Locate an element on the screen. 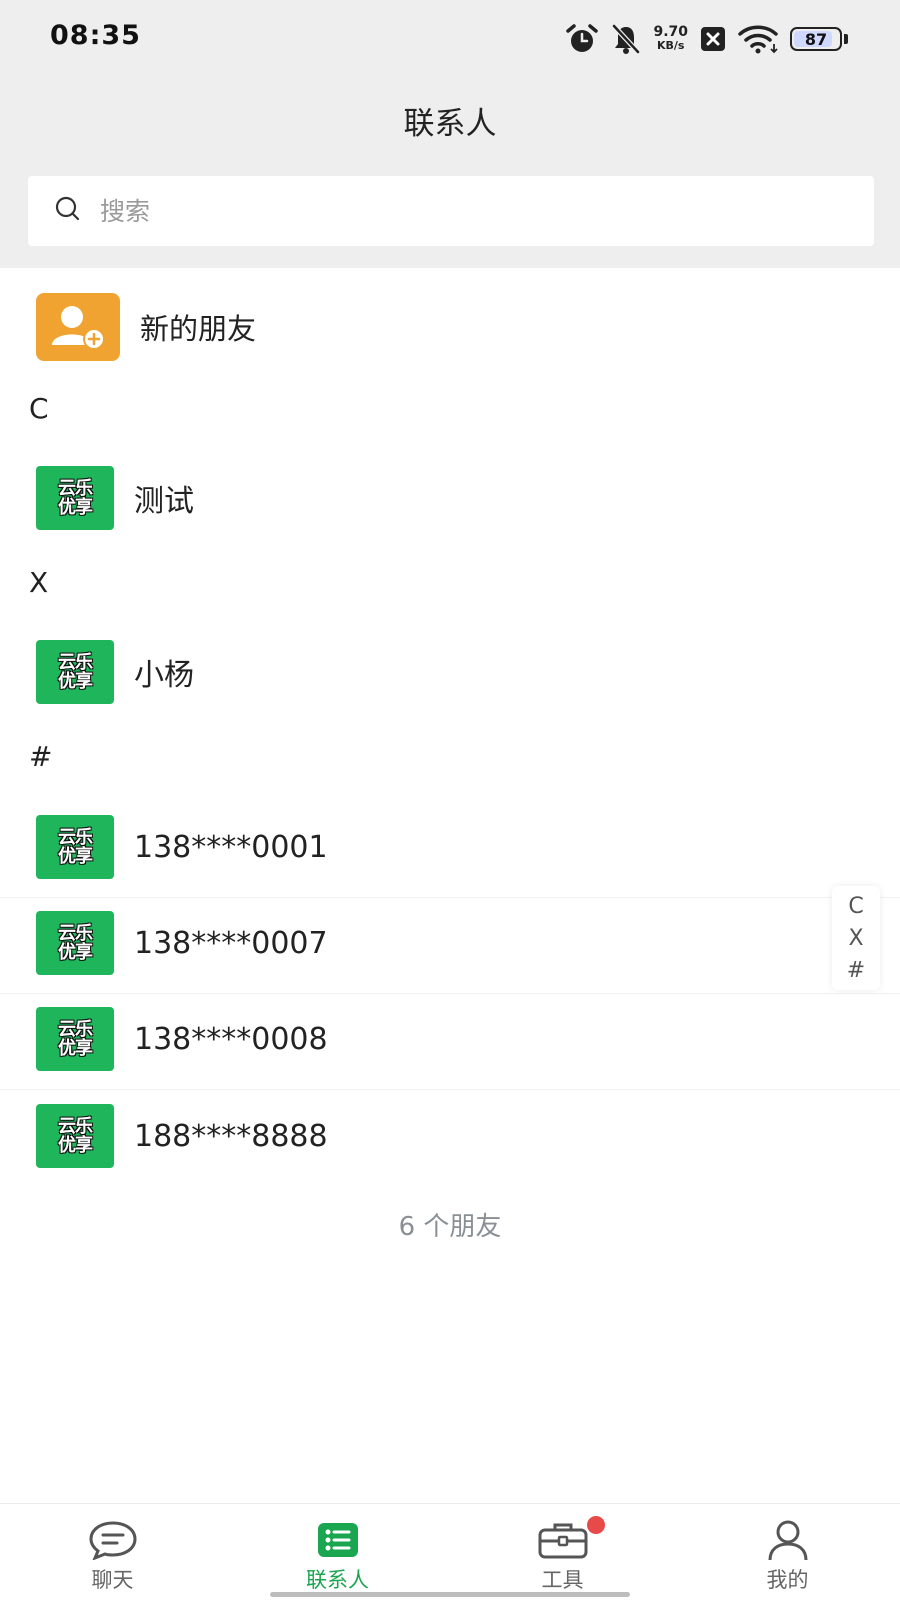  x-box-icon is located at coordinates (713, 39).